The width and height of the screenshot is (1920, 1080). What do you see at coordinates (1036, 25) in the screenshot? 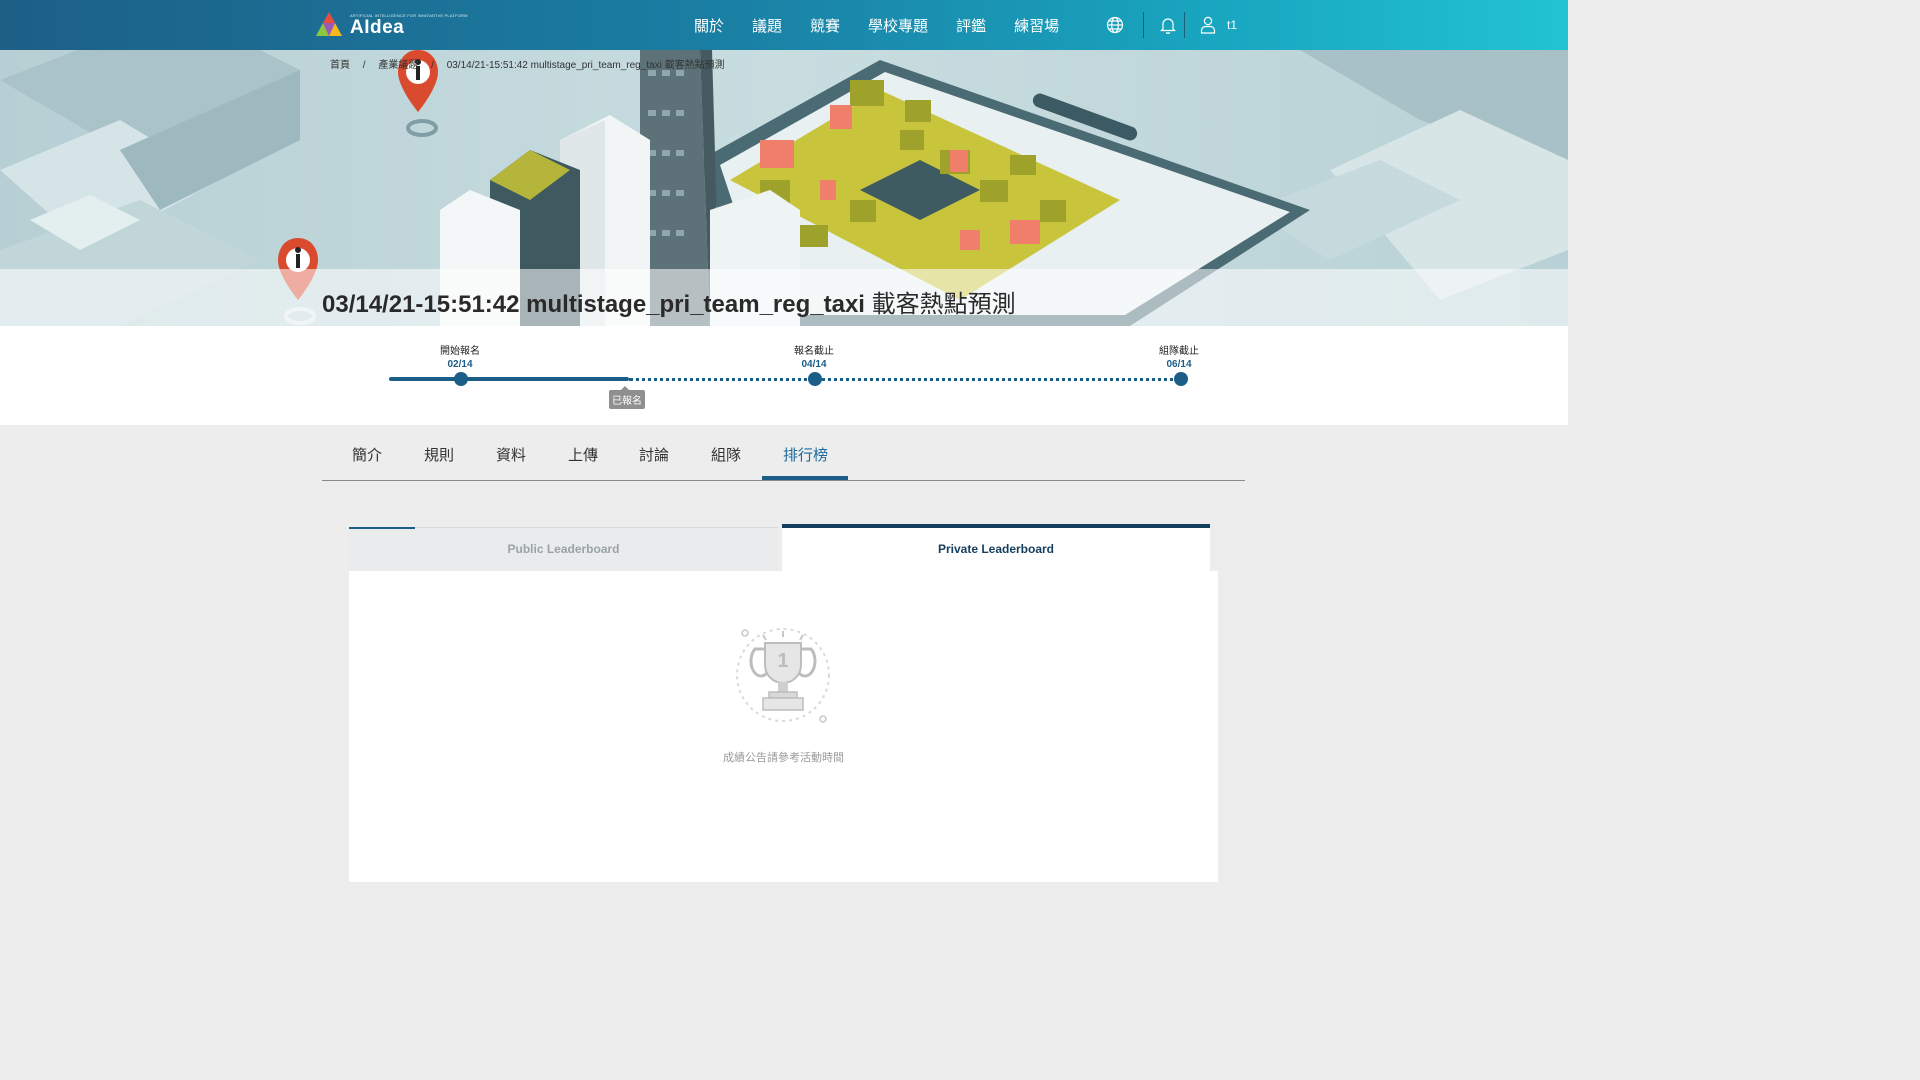
I see `nav-item-practice: 練習場` at bounding box center [1036, 25].